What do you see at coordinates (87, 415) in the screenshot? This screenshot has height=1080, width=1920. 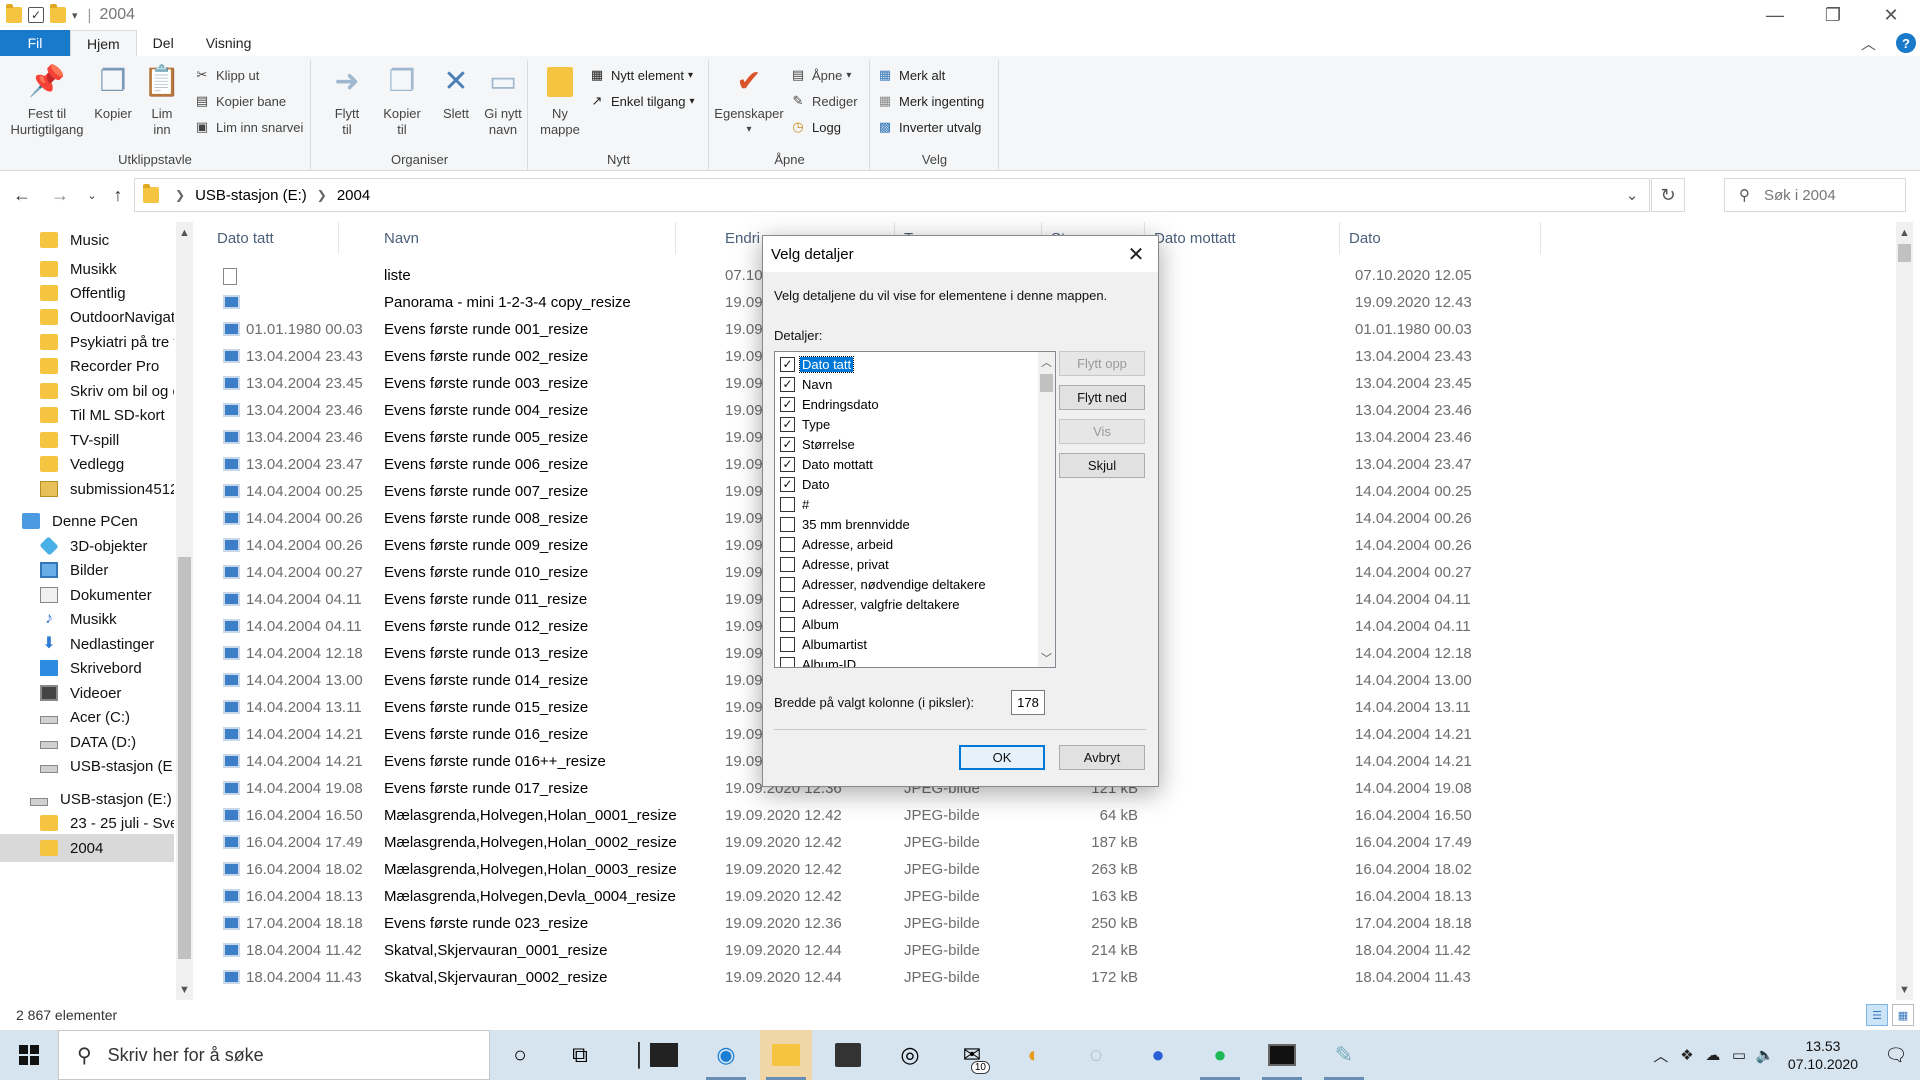 I see `sidebar-item: Til ML SD-kort` at bounding box center [87, 415].